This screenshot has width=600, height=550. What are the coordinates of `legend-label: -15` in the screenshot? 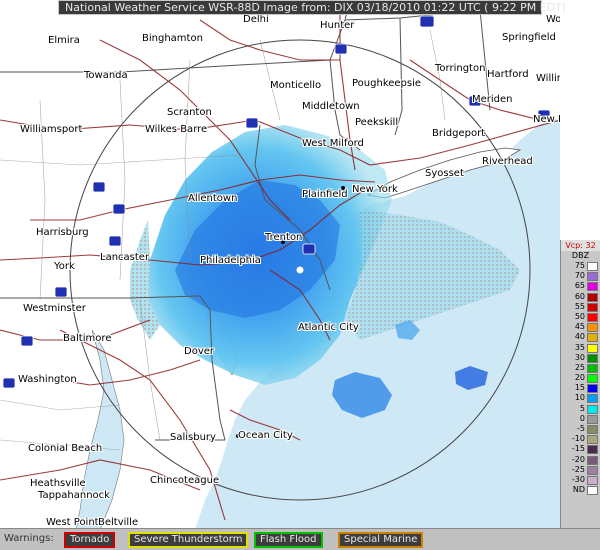 It's located at (578, 449).